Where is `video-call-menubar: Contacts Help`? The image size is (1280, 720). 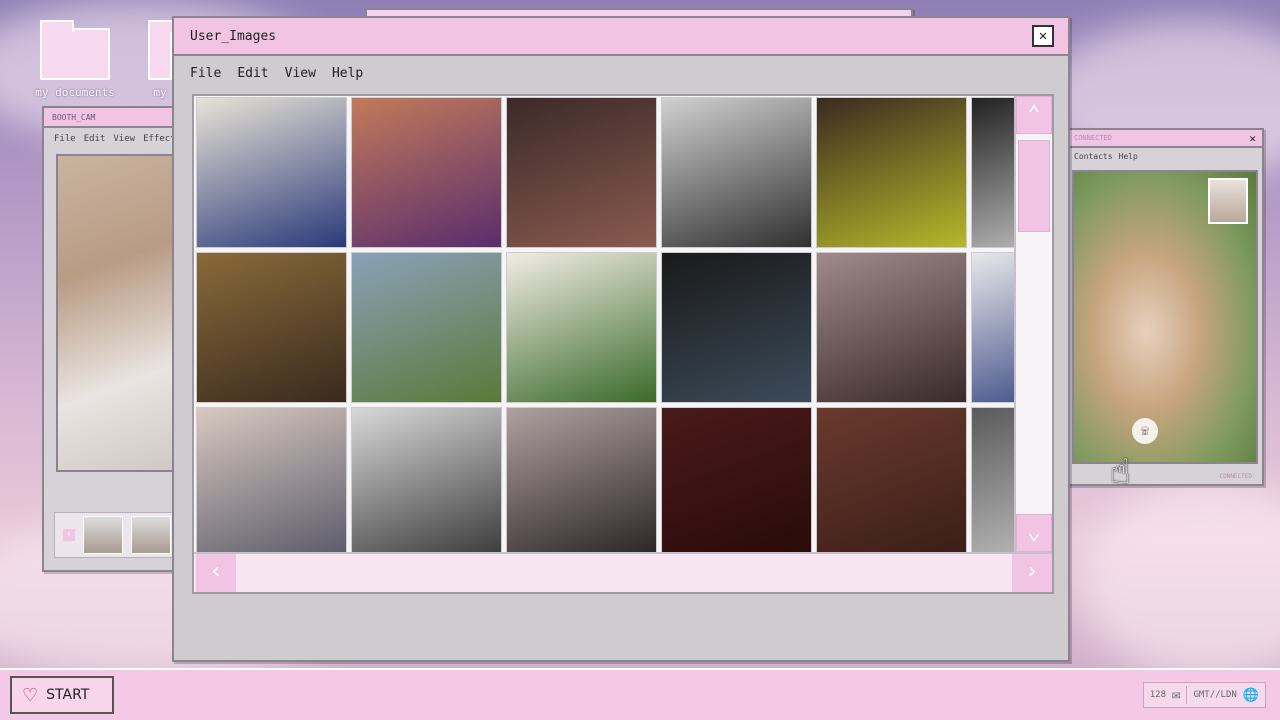 video-call-menubar: Contacts Help is located at coordinates (1165, 156).